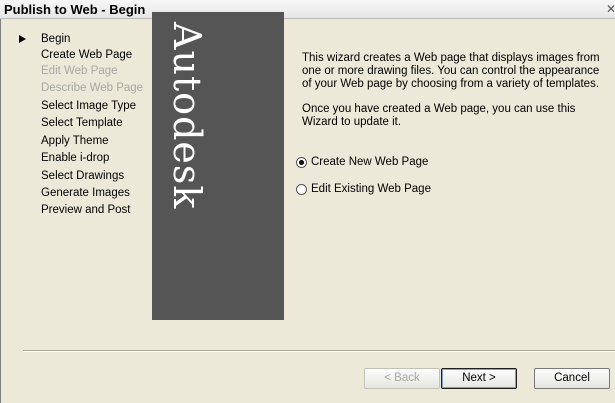  What do you see at coordinates (187, 116) in the screenshot?
I see `autodesk-logo: Autodesk` at bounding box center [187, 116].